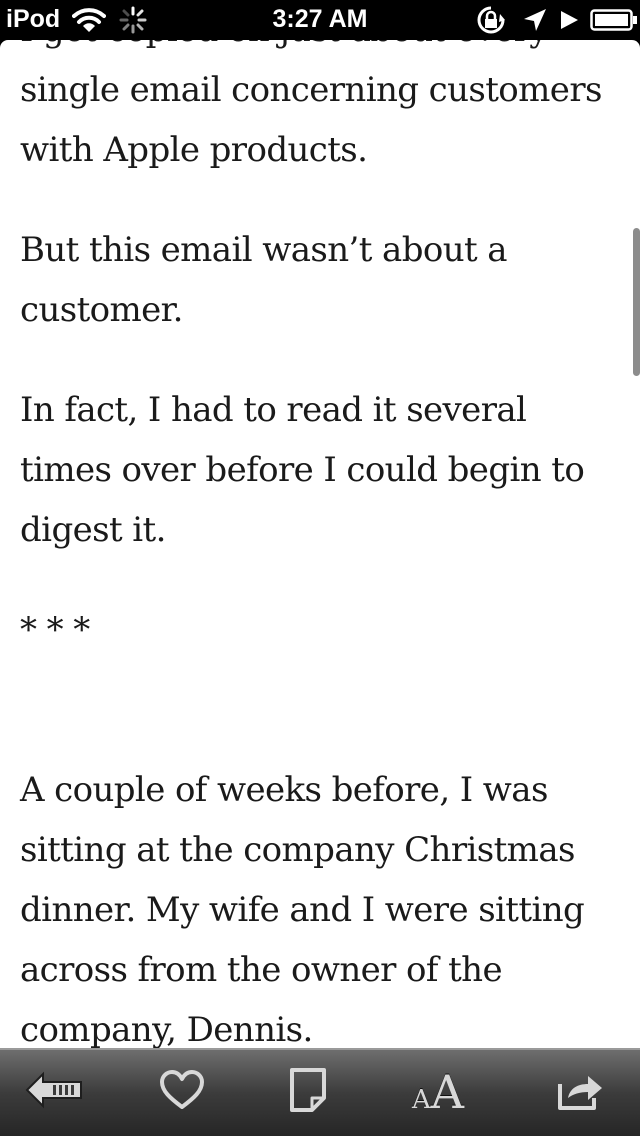 This screenshot has width=640, height=1136. I want to click on back-button, so click(54, 1092).